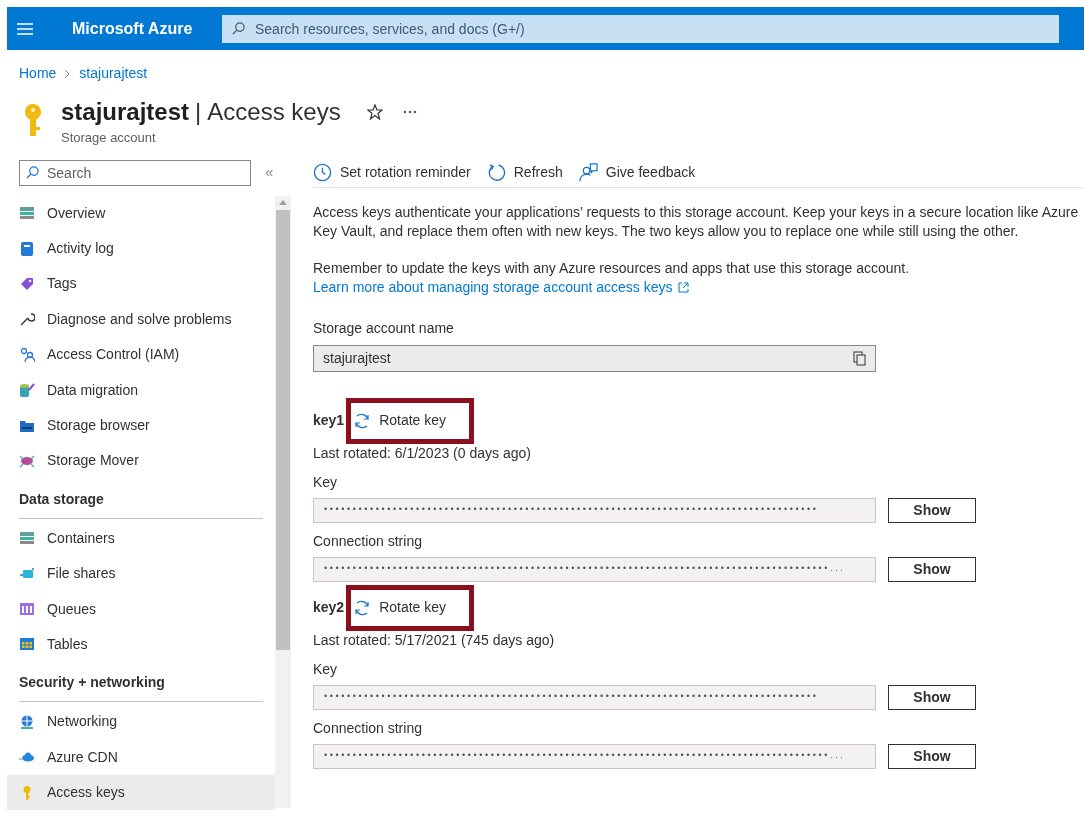  Describe the element at coordinates (125, 112) in the screenshot. I see `resource-name: stajurajtest` at that location.